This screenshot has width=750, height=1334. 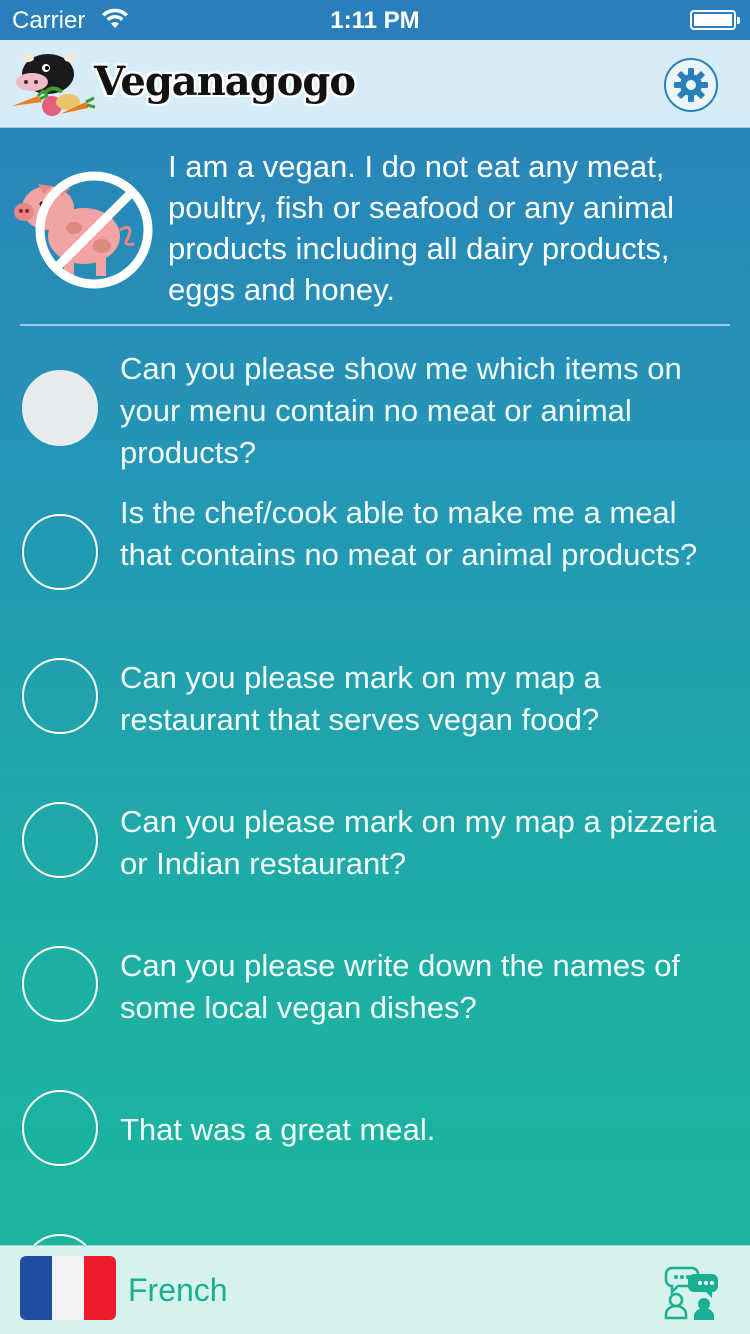 I want to click on phrase-item, so click(x=375, y=1218).